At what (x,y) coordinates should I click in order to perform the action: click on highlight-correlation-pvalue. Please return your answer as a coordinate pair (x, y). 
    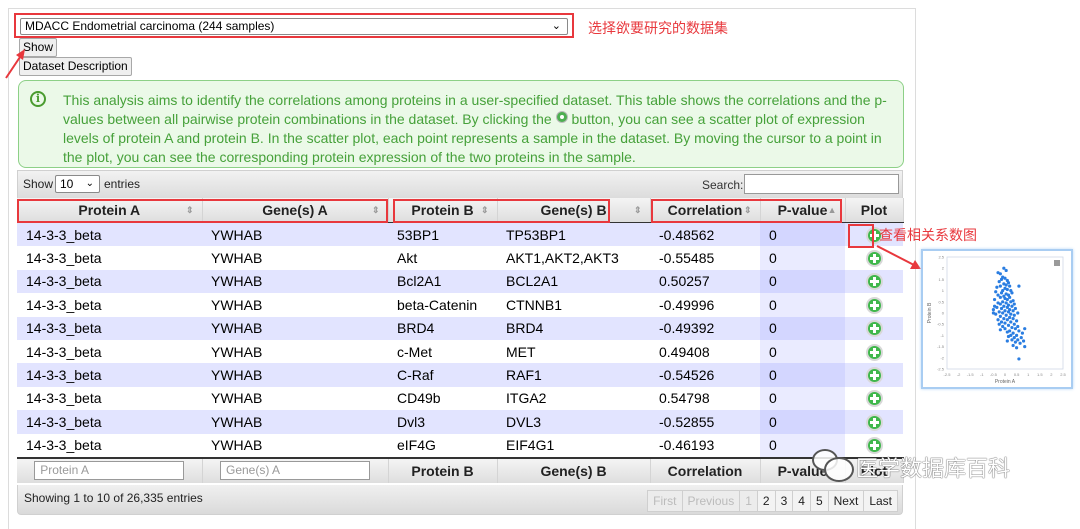
    Looking at the image, I should click on (746, 211).